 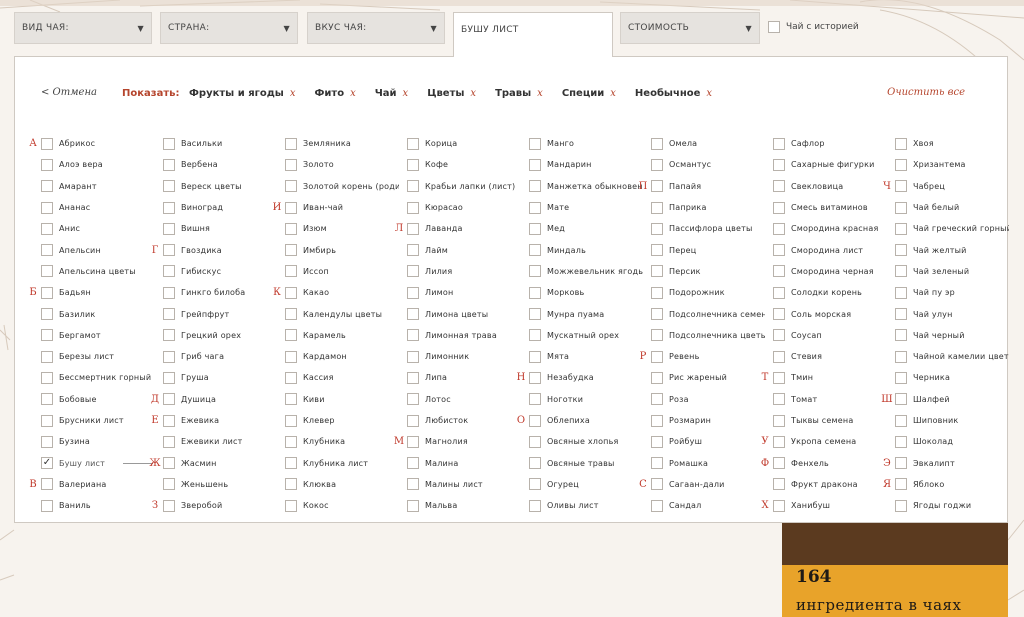 What do you see at coordinates (210, 505) in the screenshot?
I see `ingredient-item: З Зверобой` at bounding box center [210, 505].